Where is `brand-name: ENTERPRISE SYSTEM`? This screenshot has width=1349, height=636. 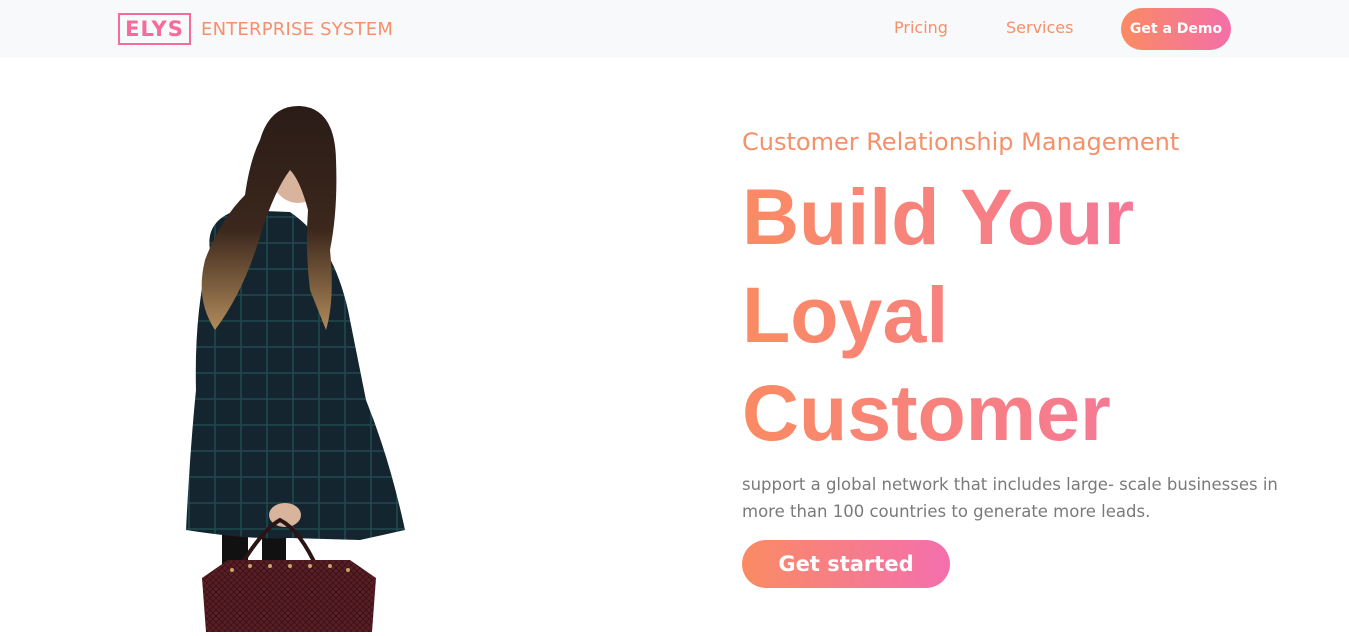 brand-name: ENTERPRISE SYSTEM is located at coordinates (297, 29).